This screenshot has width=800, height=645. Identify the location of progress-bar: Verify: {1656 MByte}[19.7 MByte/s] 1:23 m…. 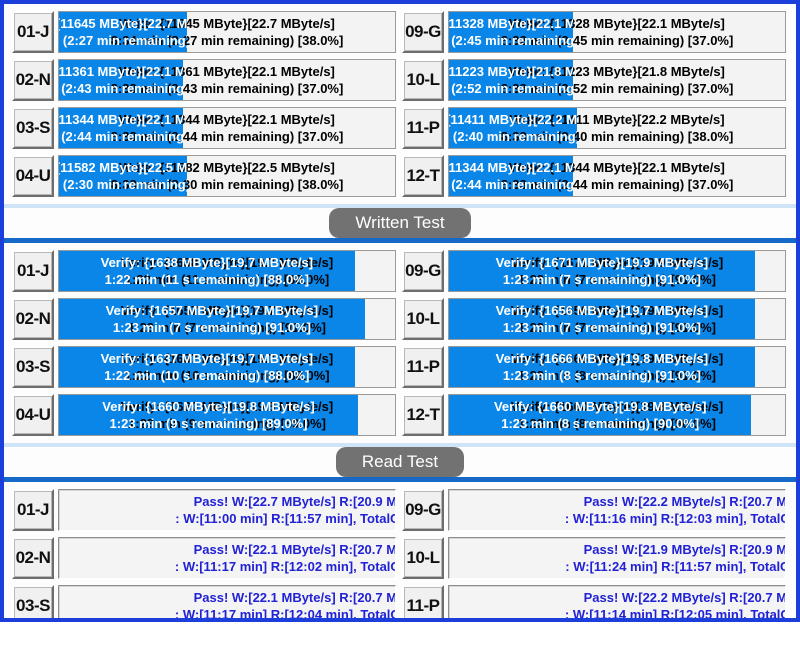
(617, 319).